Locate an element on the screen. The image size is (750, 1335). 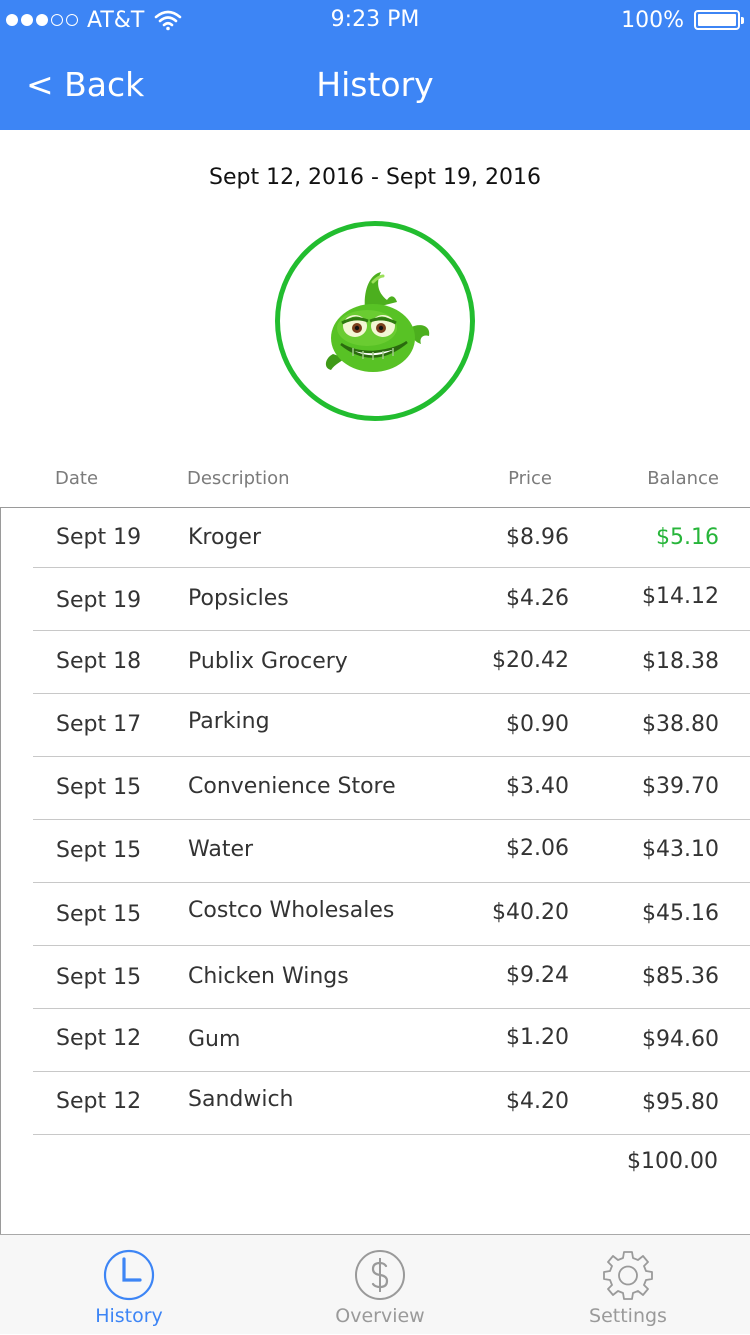
row-price: $1.20 is located at coordinates (537, 1037).